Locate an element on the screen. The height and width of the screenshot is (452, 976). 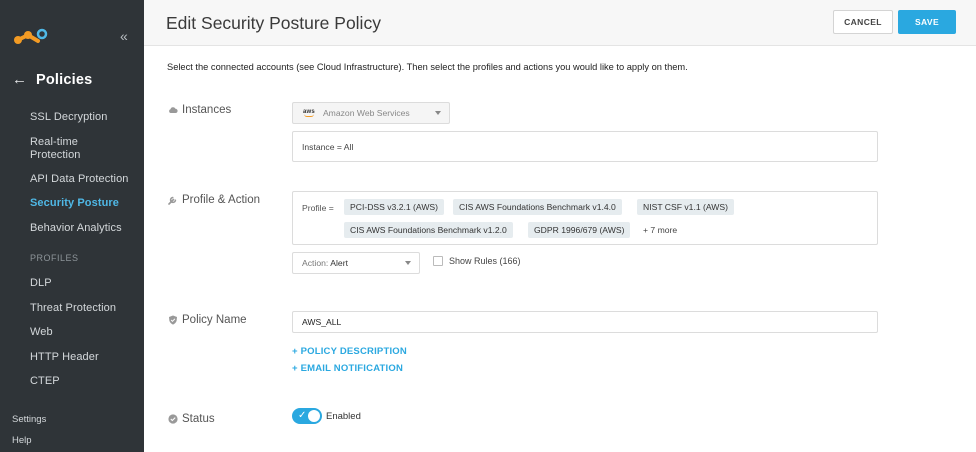
policy-name-input: AWS_ALL is located at coordinates (585, 322).